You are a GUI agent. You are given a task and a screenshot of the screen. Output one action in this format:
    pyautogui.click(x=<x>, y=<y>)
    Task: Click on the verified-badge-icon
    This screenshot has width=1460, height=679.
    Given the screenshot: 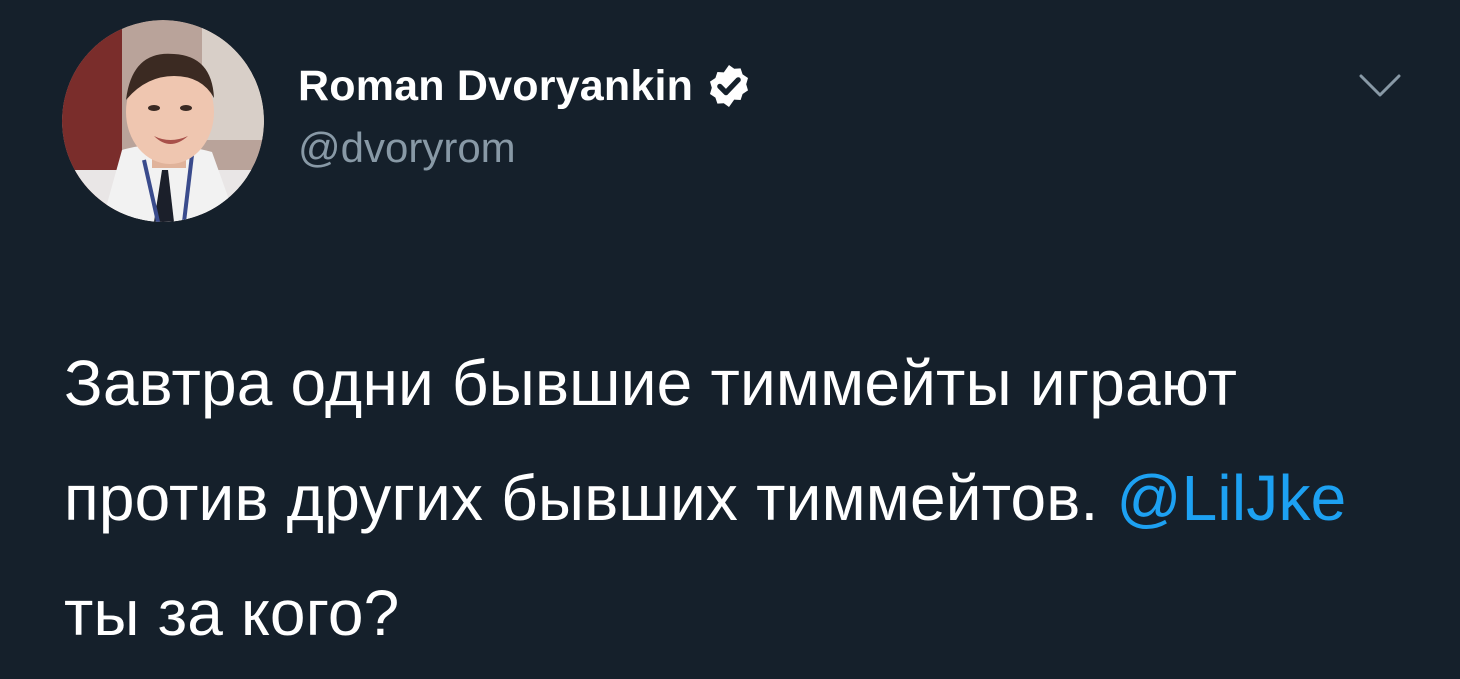 What is the action you would take?
    pyautogui.click(x=729, y=86)
    